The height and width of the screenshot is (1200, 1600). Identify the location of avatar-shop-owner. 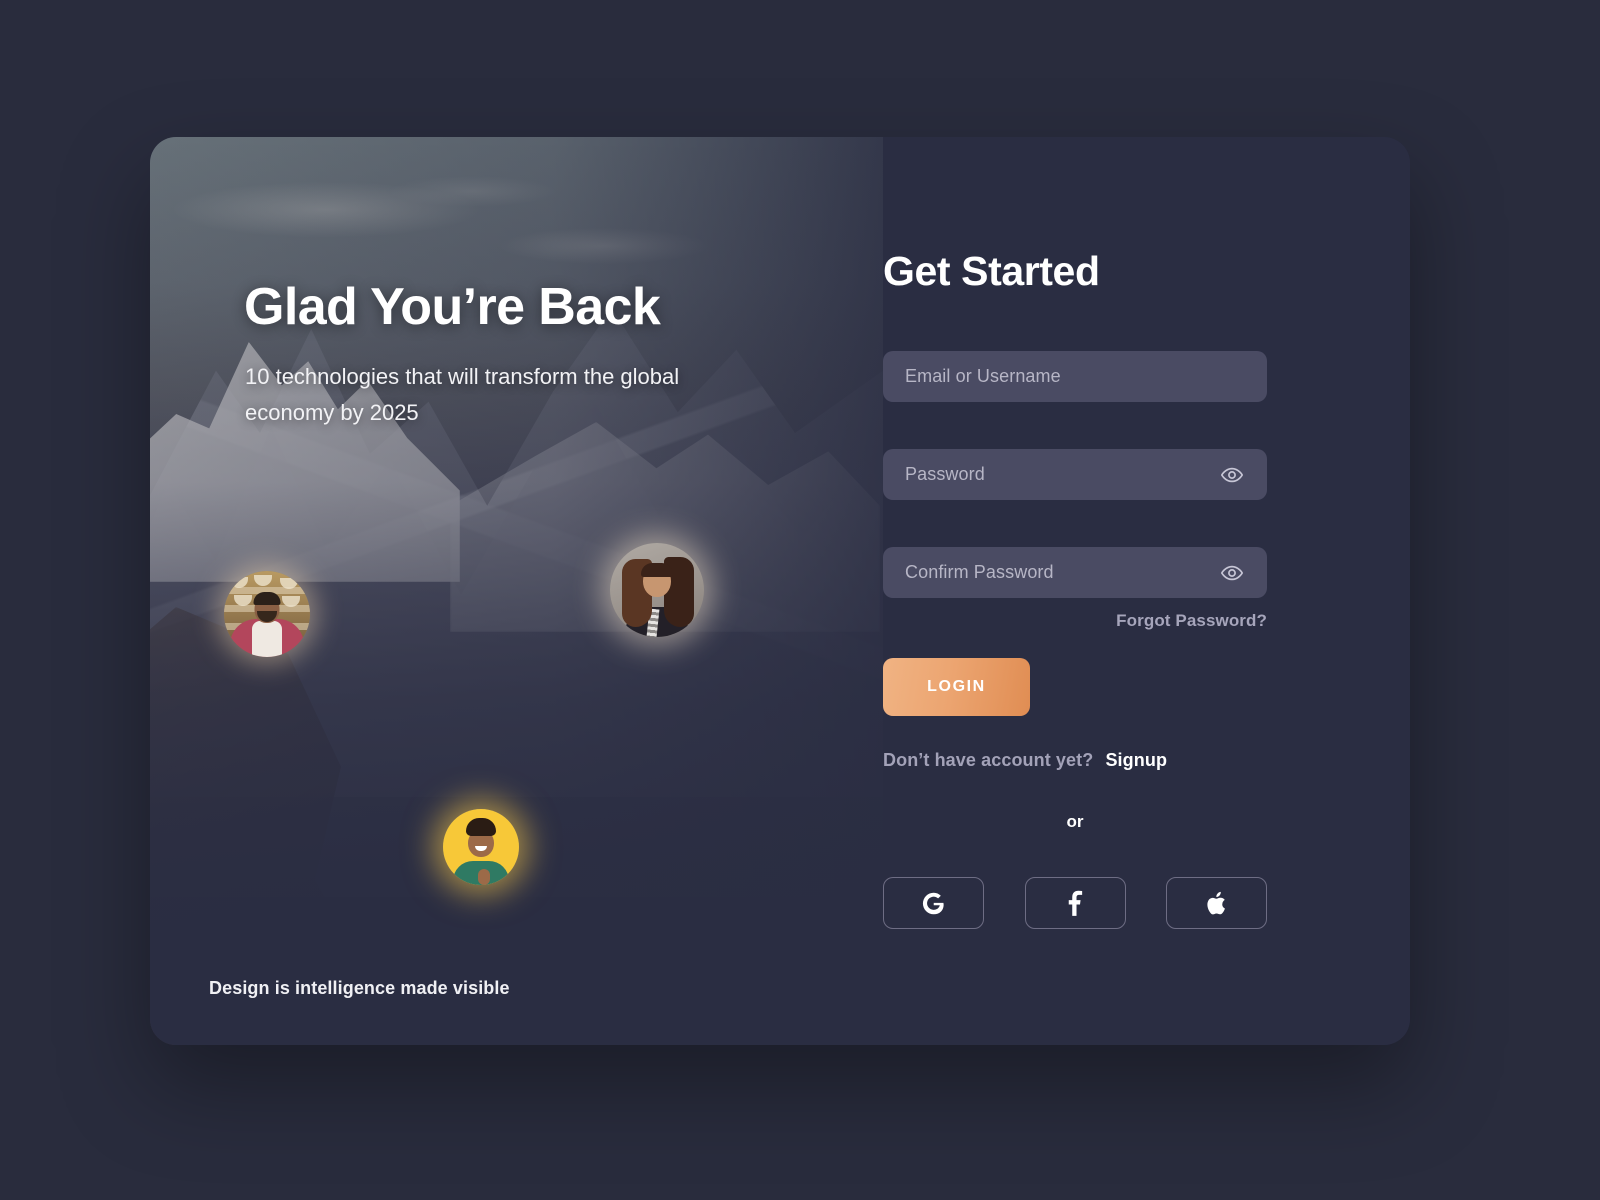
(267, 614).